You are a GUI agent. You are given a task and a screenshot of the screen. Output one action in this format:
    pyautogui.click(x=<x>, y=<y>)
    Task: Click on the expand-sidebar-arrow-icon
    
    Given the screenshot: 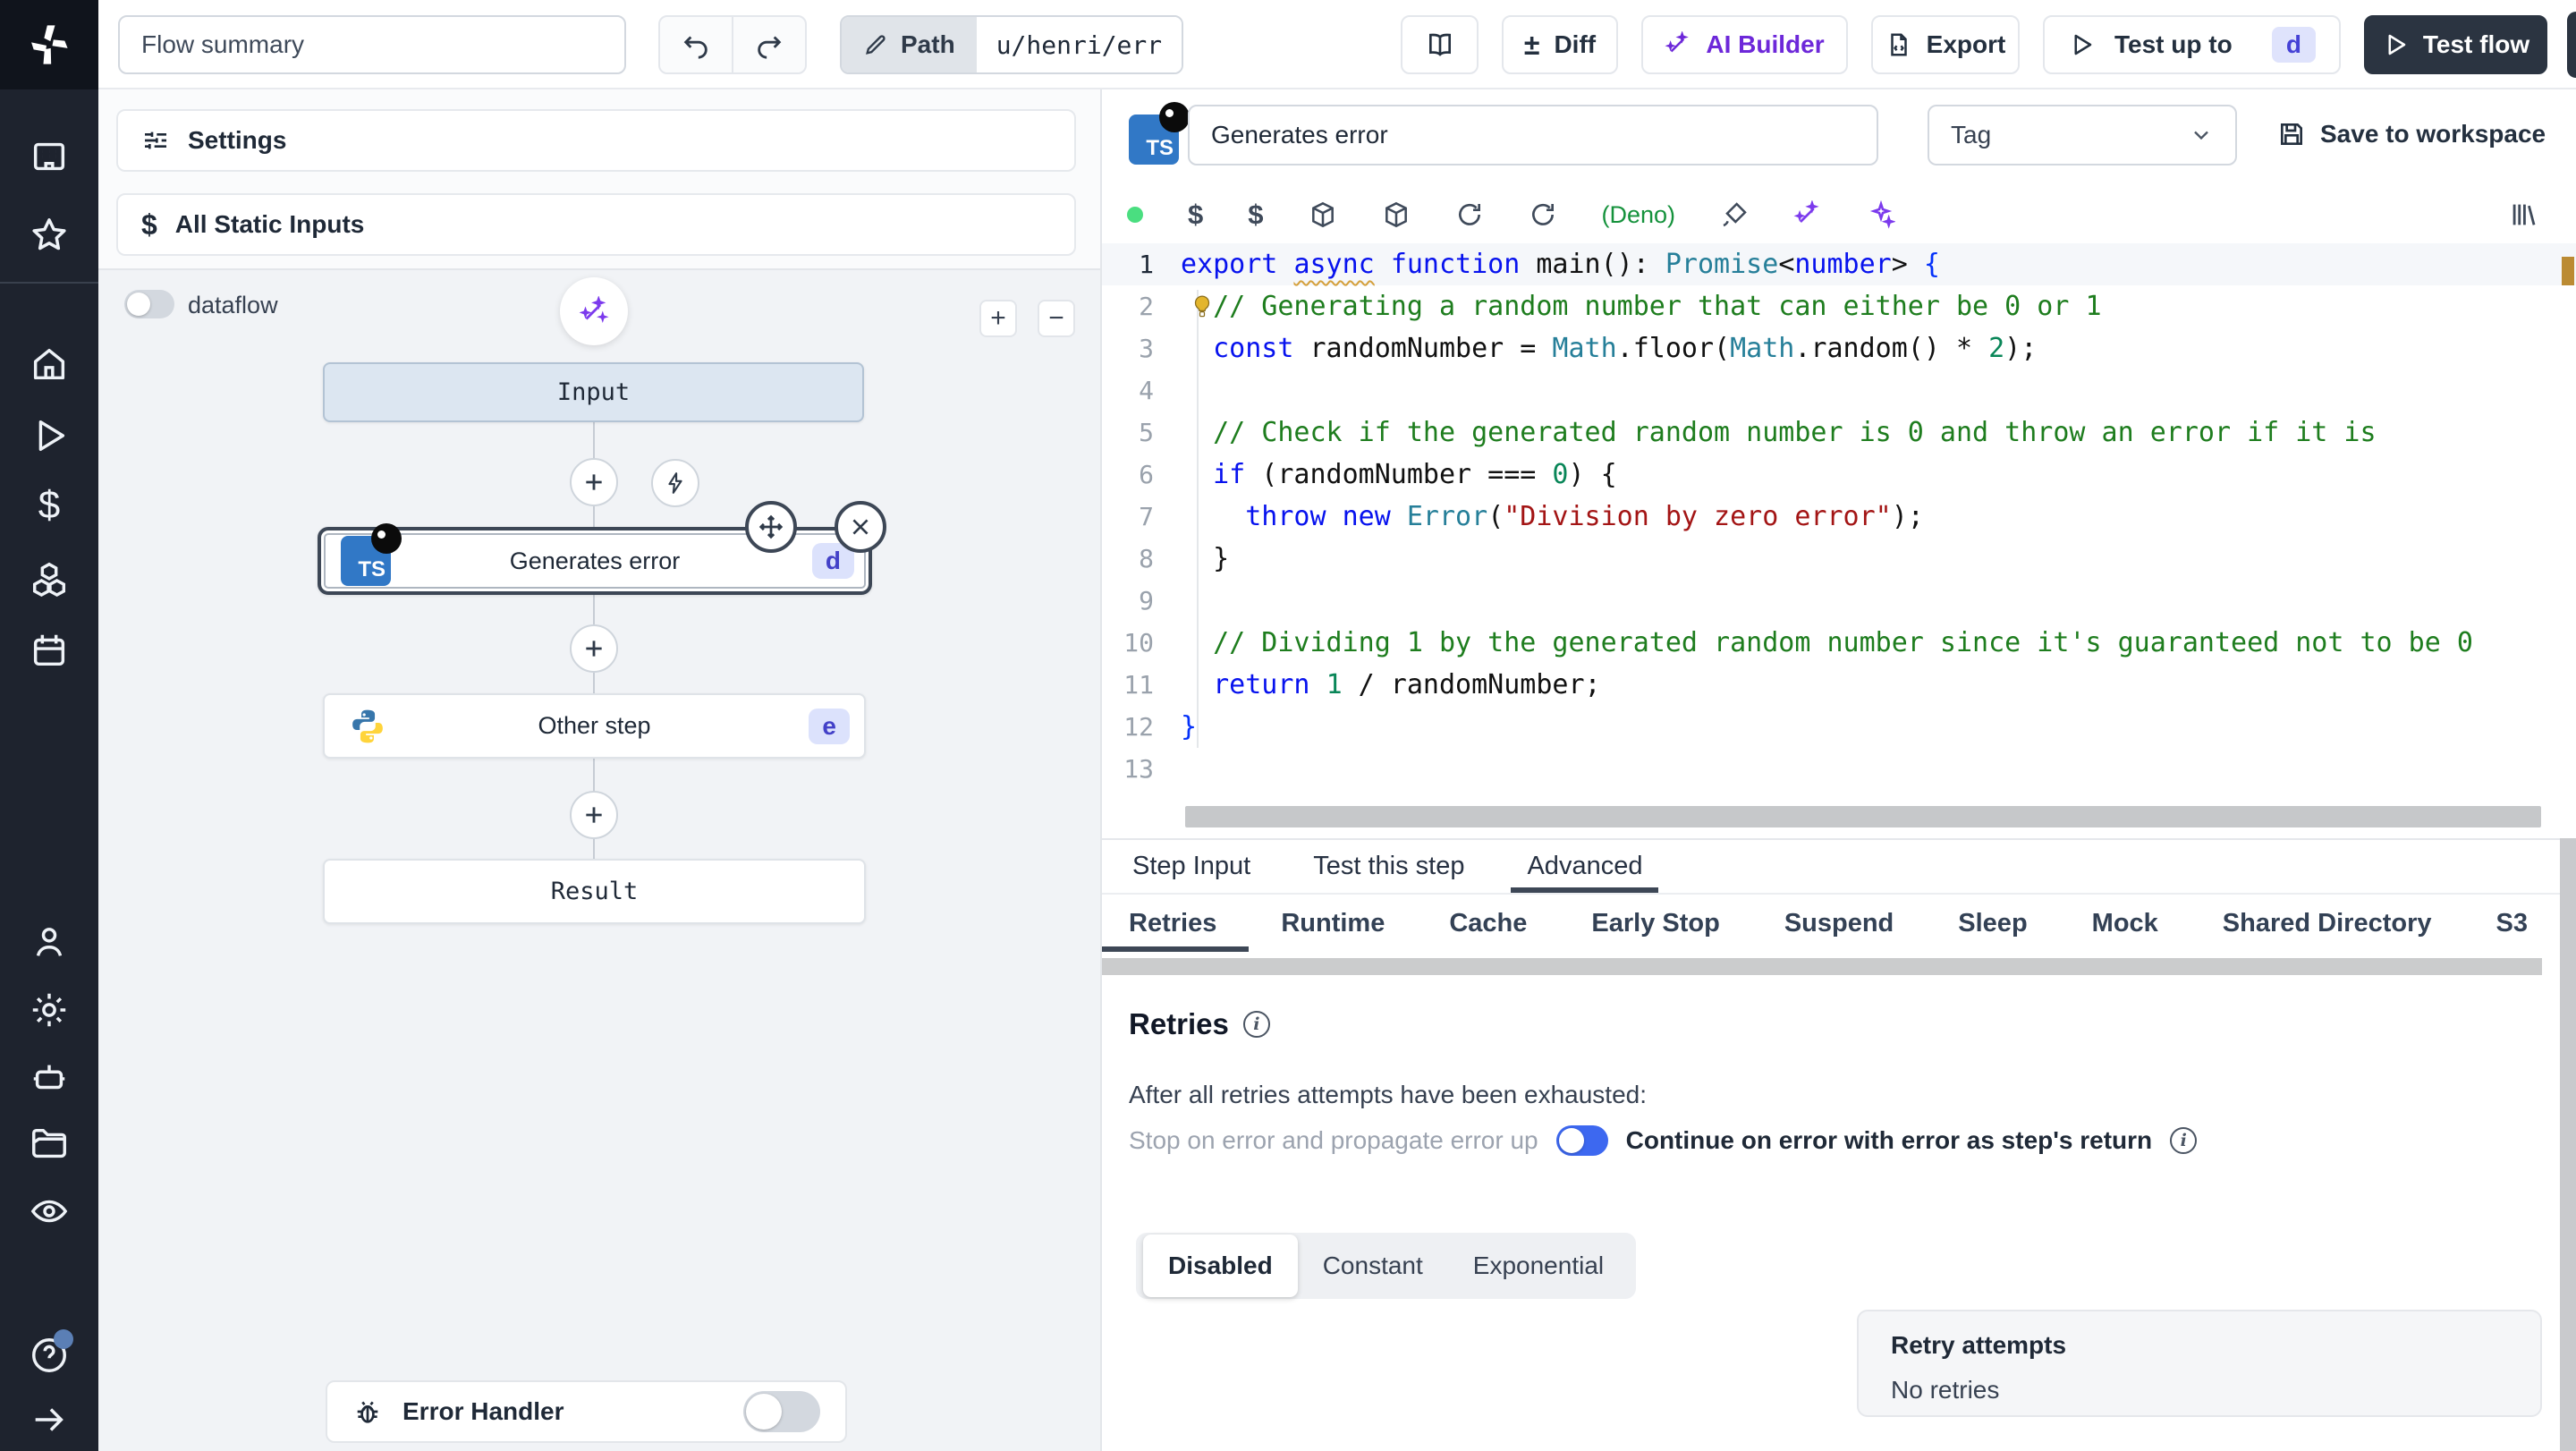 What is the action you would take?
    pyautogui.click(x=49, y=1419)
    